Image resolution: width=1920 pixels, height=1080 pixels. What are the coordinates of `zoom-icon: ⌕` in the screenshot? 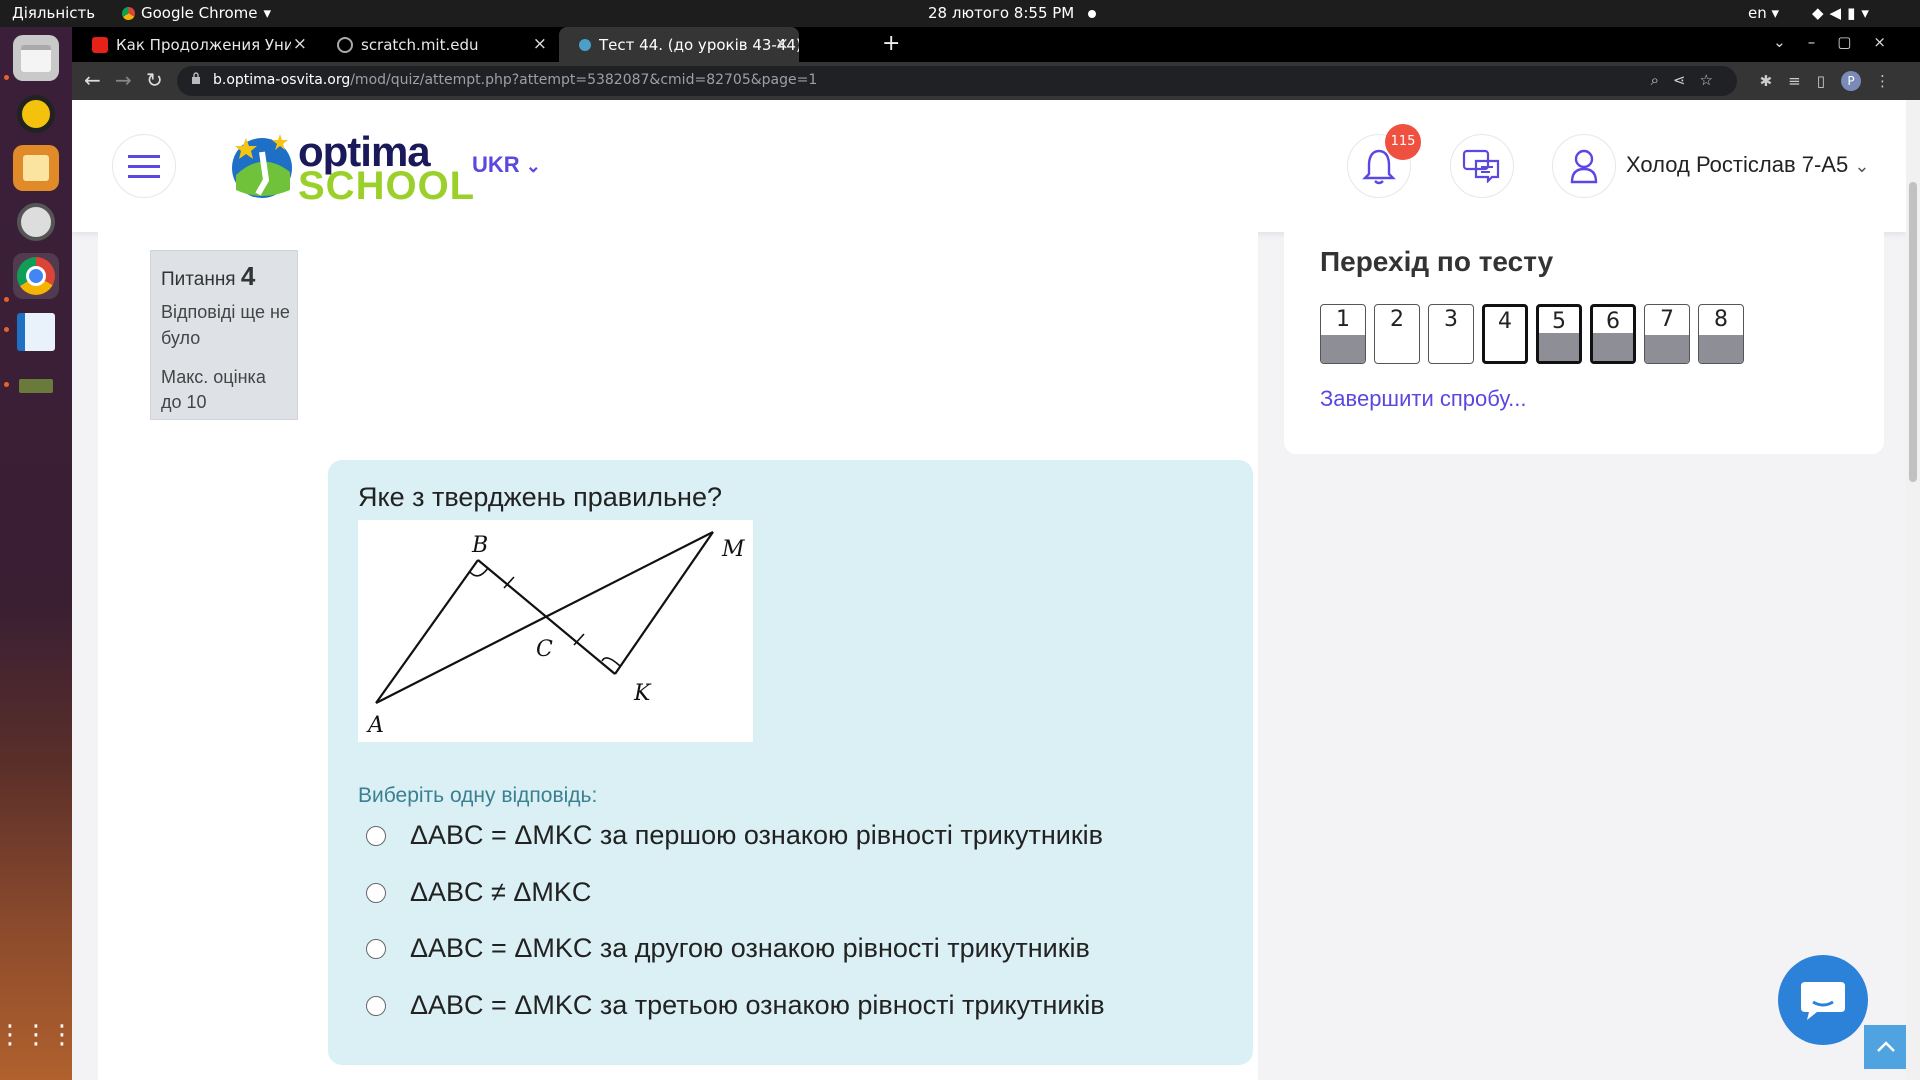 It's located at (1662, 80).